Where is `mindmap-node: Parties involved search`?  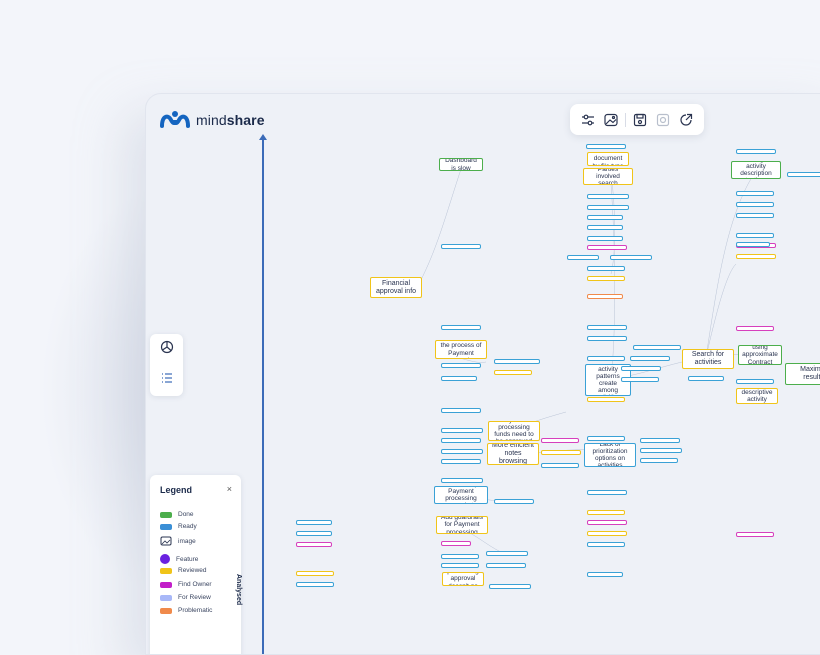 mindmap-node: Parties involved search is located at coordinates (608, 176).